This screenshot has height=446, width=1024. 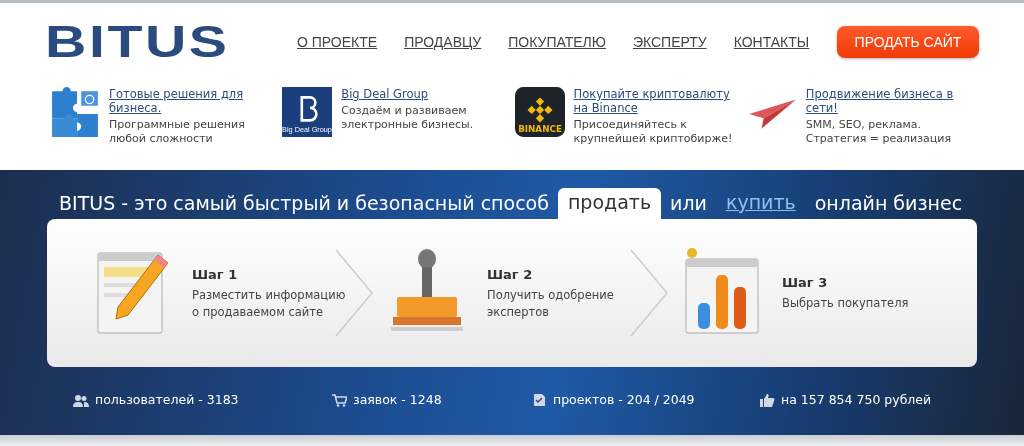 I want to click on headline-text: BITUS - это самый быстрый и безопасный способ, so click(x=304, y=204).